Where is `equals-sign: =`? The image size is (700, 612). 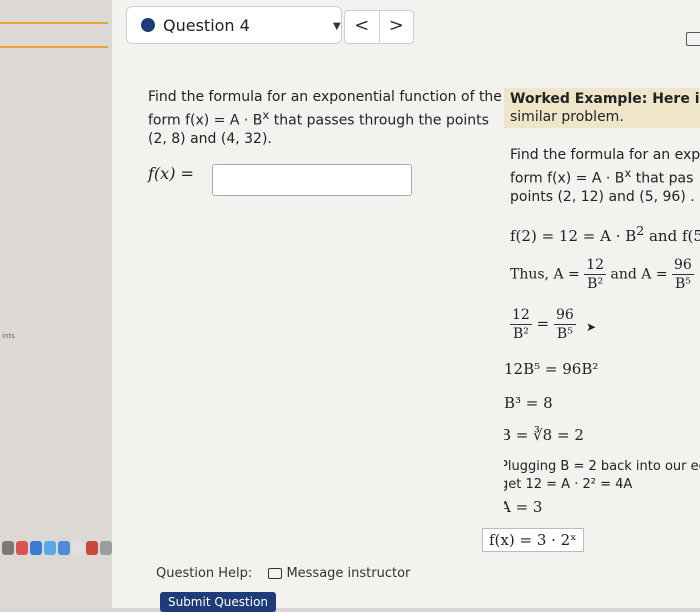
equals-sign: = is located at coordinates (543, 323).